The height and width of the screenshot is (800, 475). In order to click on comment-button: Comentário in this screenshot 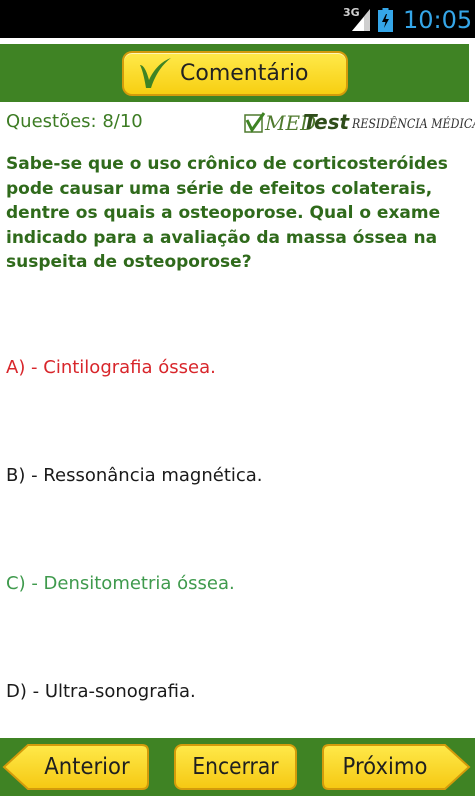, I will do `click(235, 73)`.